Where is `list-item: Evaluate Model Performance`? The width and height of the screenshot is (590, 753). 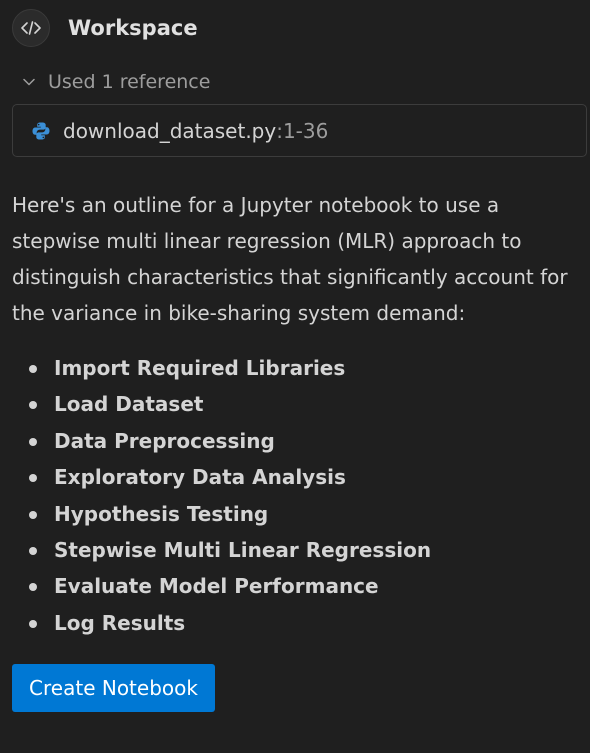
list-item: Evaluate Model Performance is located at coordinates (221, 586).